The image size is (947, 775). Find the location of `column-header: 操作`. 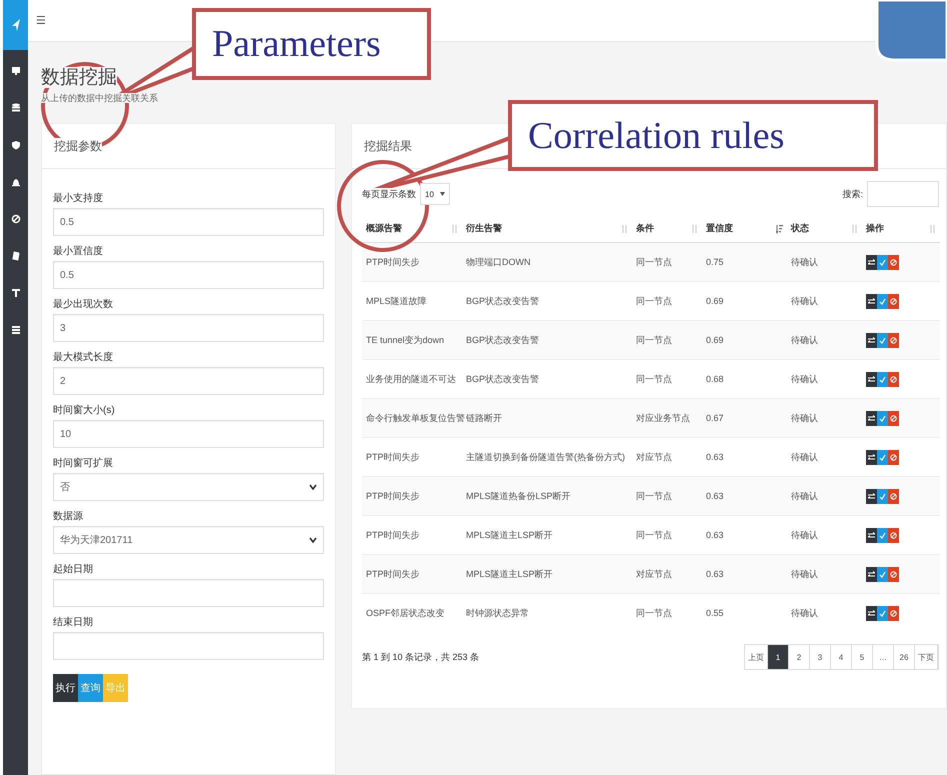

column-header: 操作 is located at coordinates (875, 228).